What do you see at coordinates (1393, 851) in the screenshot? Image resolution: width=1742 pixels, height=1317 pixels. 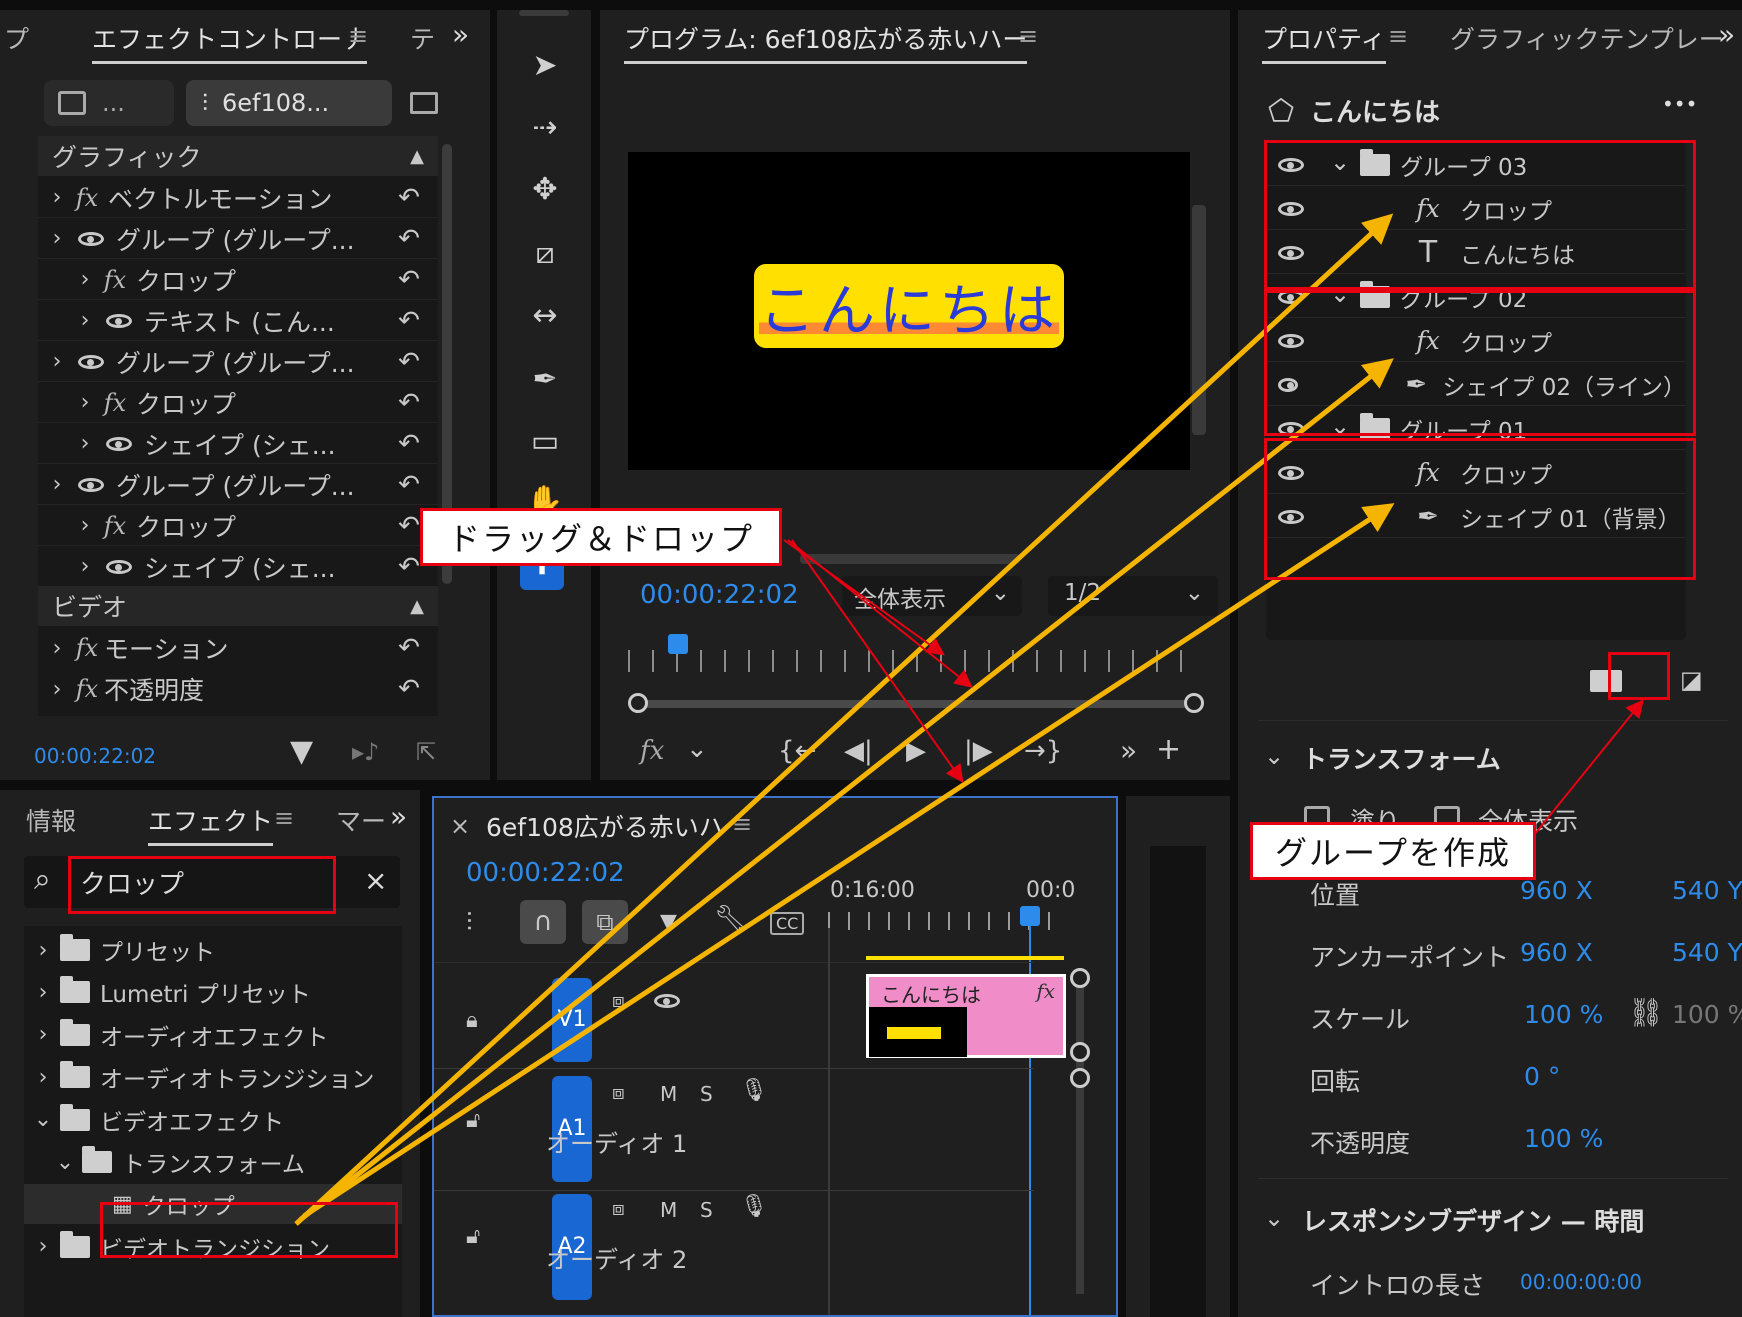 I see `create-group-callout: グループを作成` at bounding box center [1393, 851].